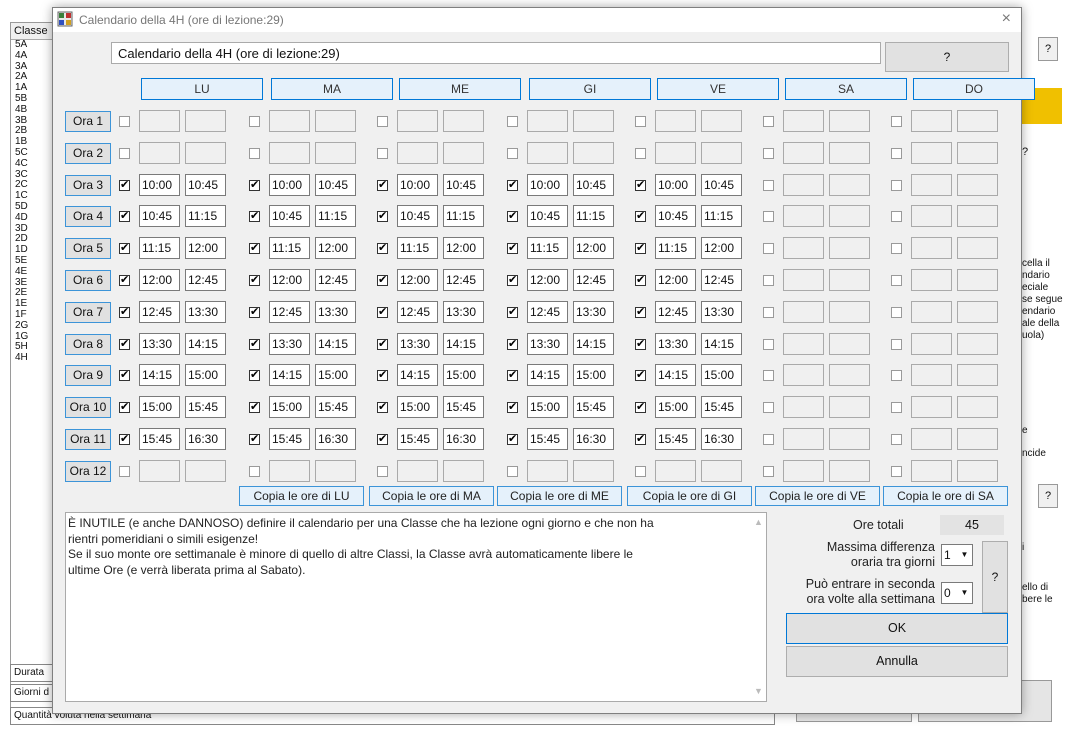 This screenshot has height=731, width=1066. I want to click on hour-button: Ora 11, so click(88, 439).